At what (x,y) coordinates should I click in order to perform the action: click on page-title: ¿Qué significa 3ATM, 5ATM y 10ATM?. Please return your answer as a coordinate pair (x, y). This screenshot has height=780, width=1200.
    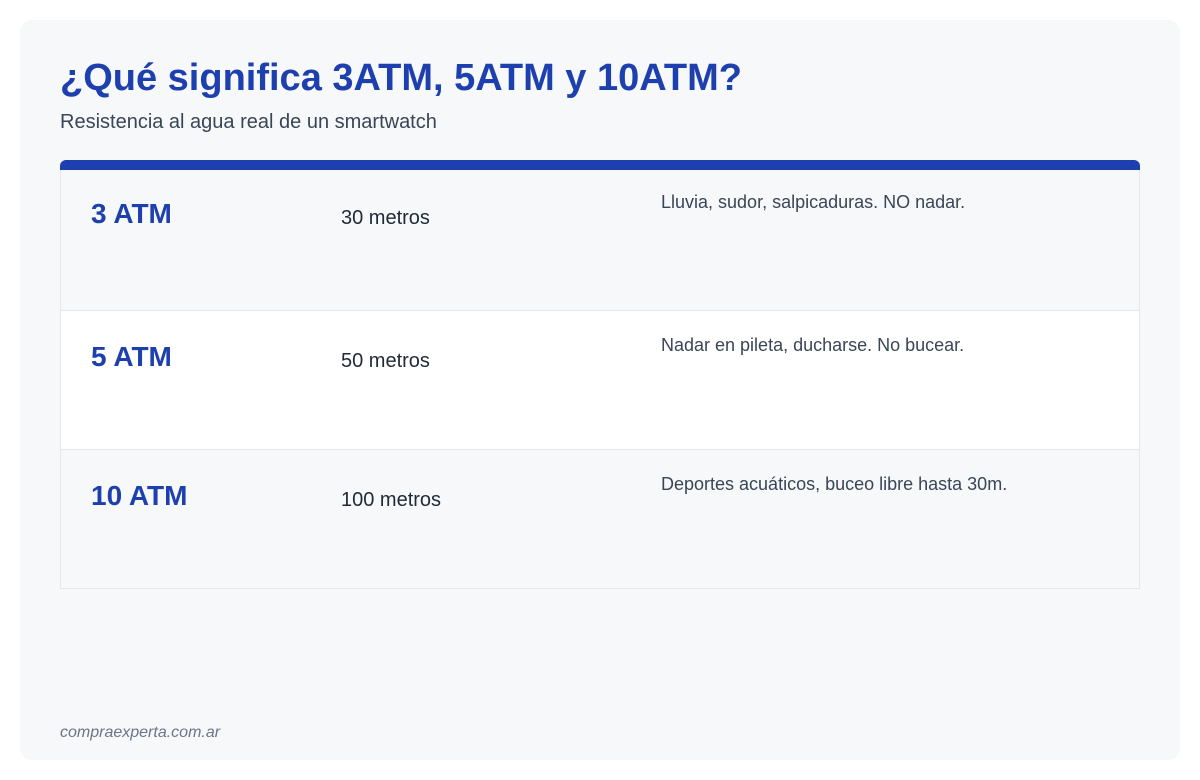
    Looking at the image, I should click on (401, 78).